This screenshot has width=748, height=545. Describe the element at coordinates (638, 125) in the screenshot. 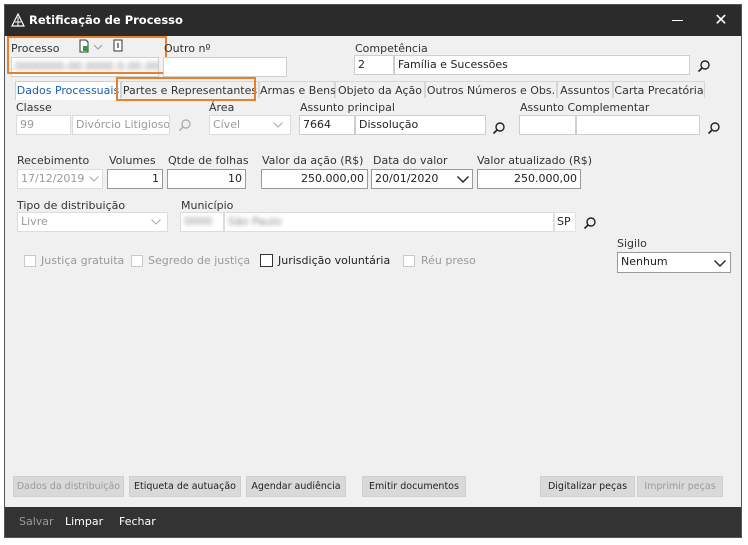

I see `assunto-complementar-name-input` at that location.